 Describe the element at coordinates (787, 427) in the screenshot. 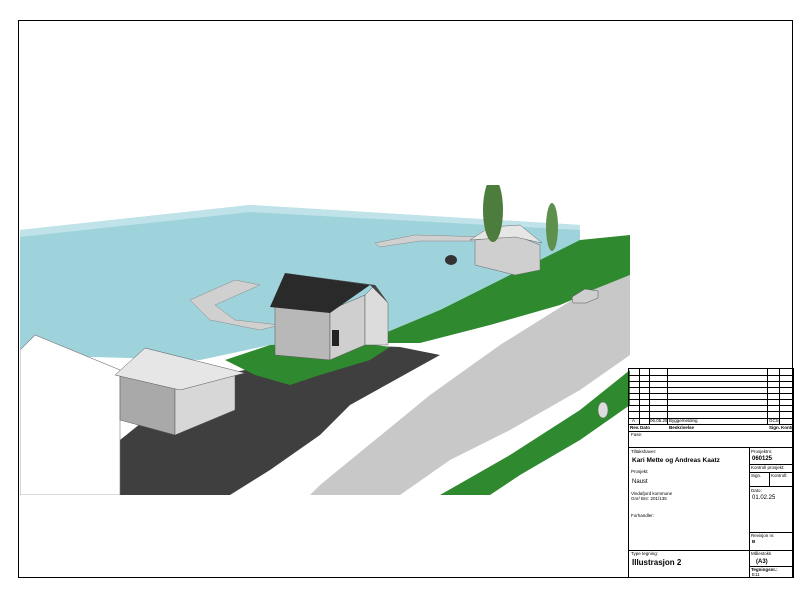

I see `rev-header-kontroll: Kontr.` at that location.